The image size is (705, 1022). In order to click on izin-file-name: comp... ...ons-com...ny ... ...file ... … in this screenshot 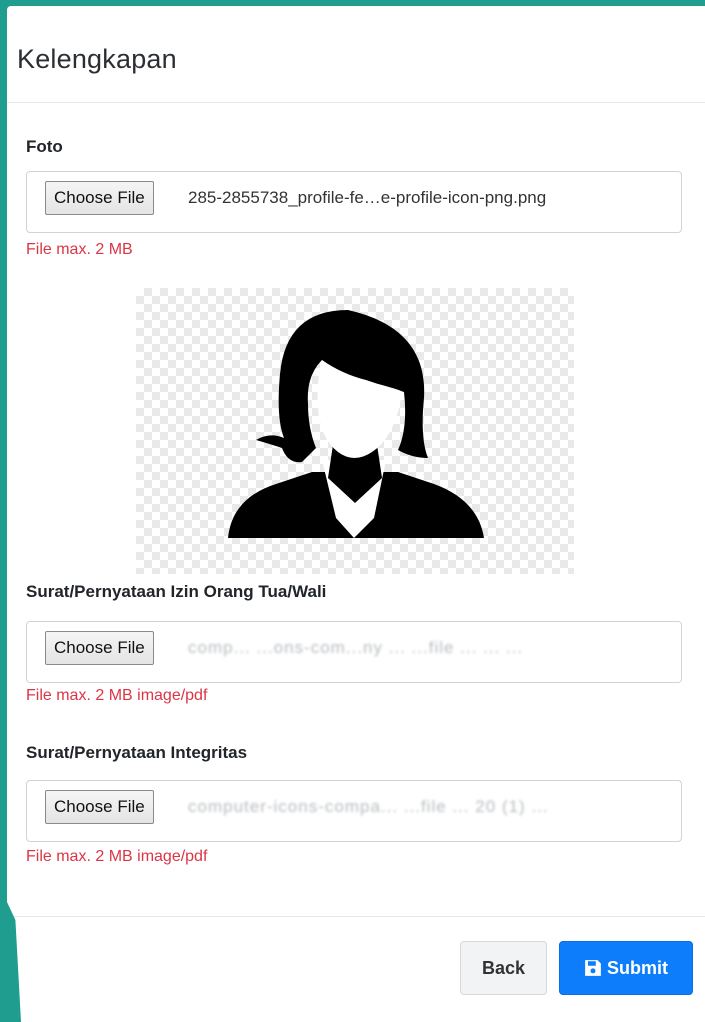, I will do `click(356, 647)`.